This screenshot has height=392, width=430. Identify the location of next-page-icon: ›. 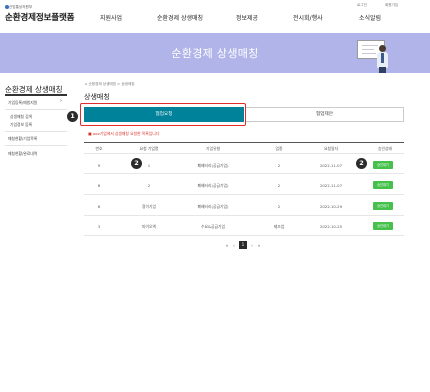
(252, 245).